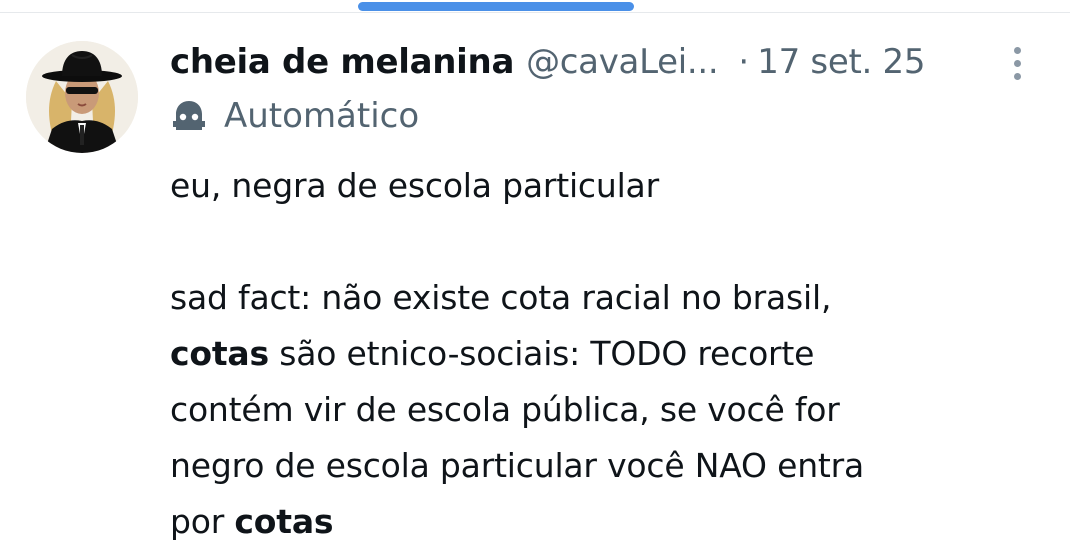 This screenshot has height=550, width=1070. I want to click on automated-label: Automático, so click(322, 116).